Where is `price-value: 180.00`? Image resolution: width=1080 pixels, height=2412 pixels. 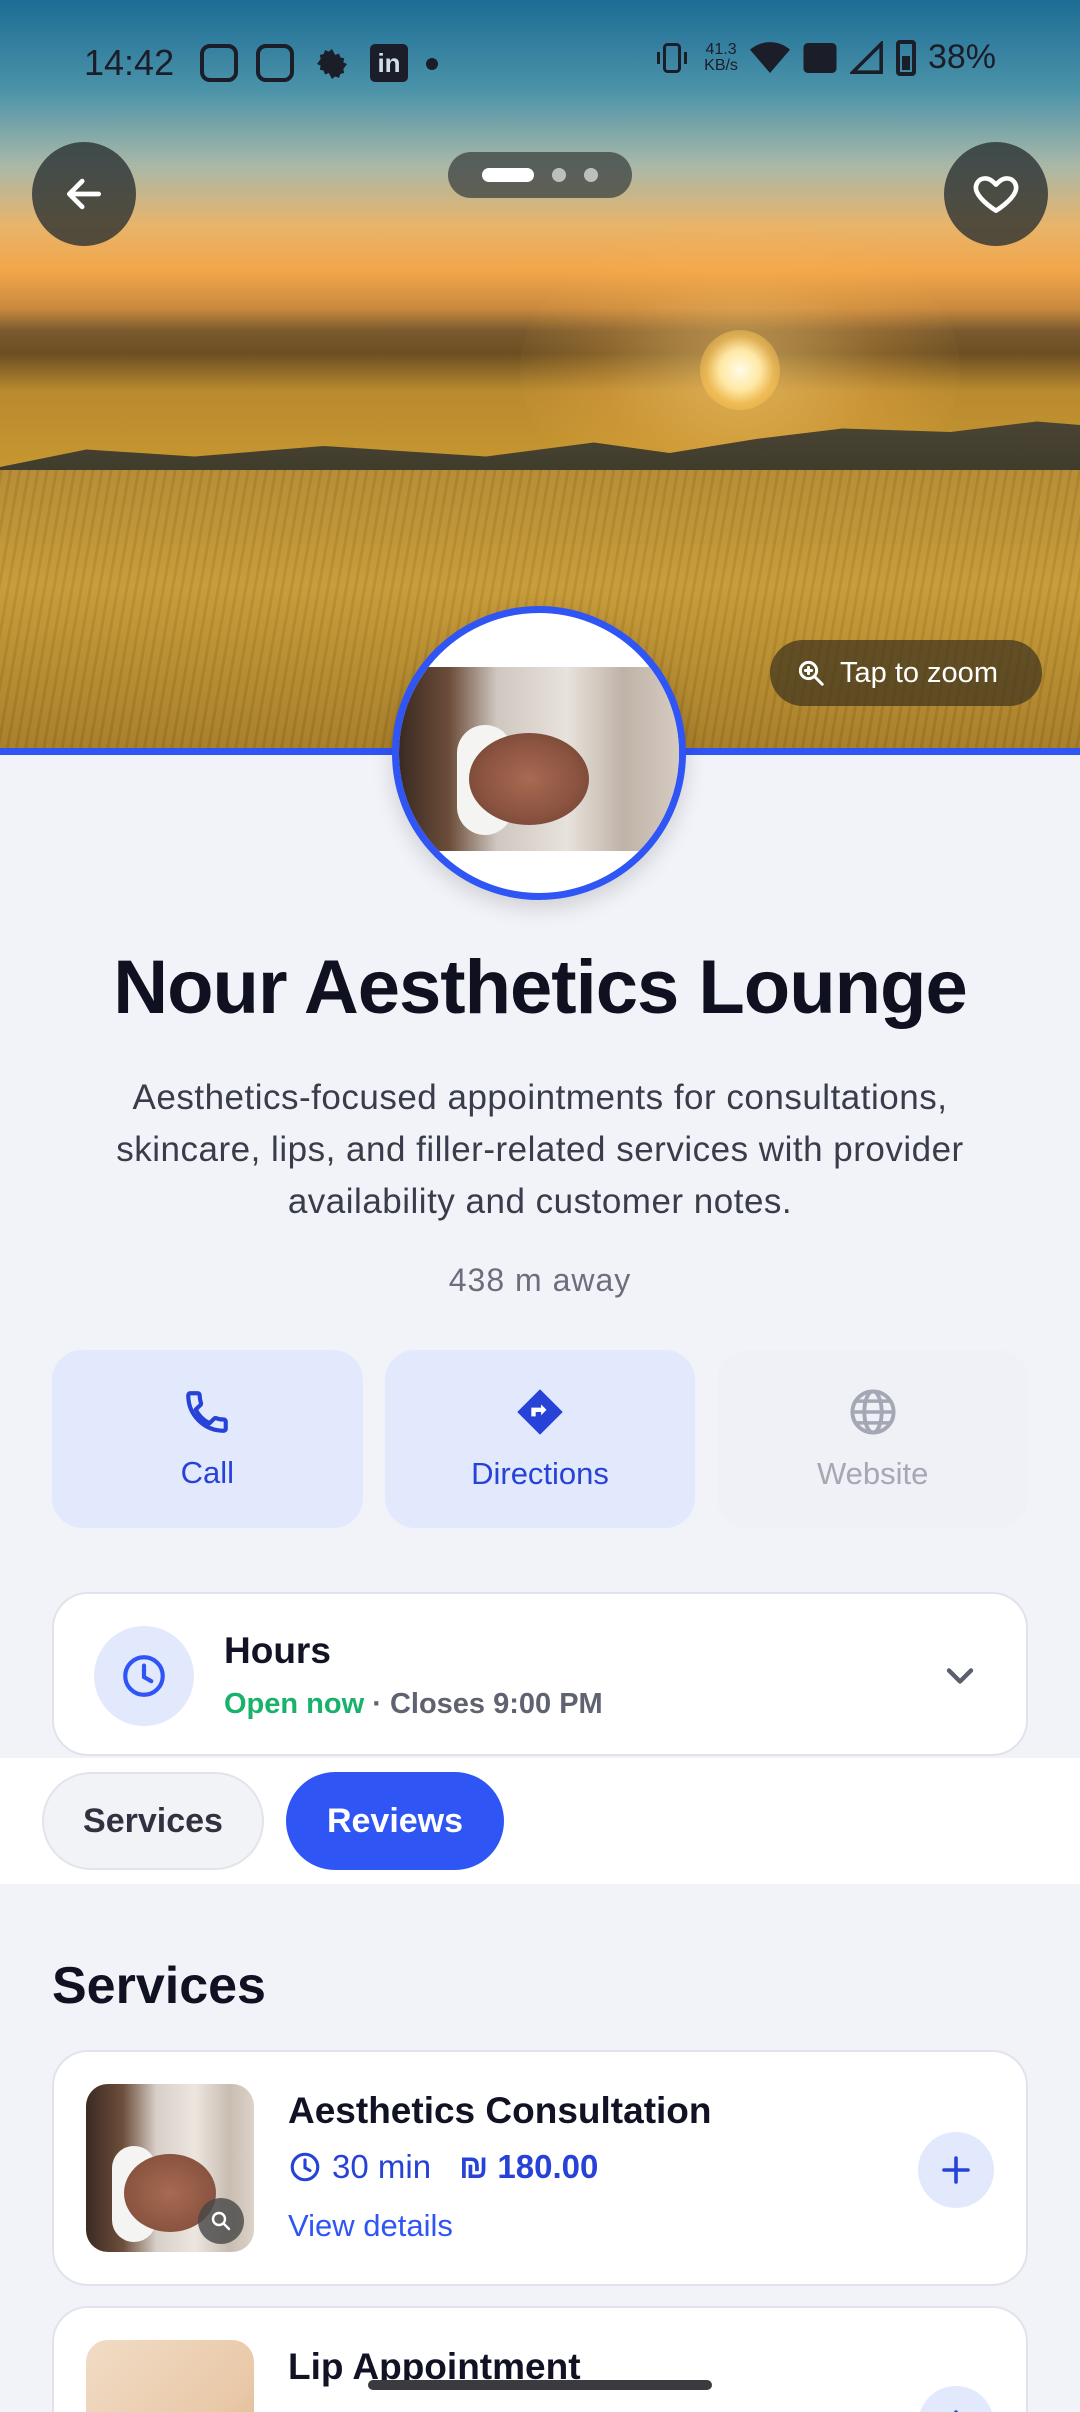
price-value: 180.00 is located at coordinates (548, 2166).